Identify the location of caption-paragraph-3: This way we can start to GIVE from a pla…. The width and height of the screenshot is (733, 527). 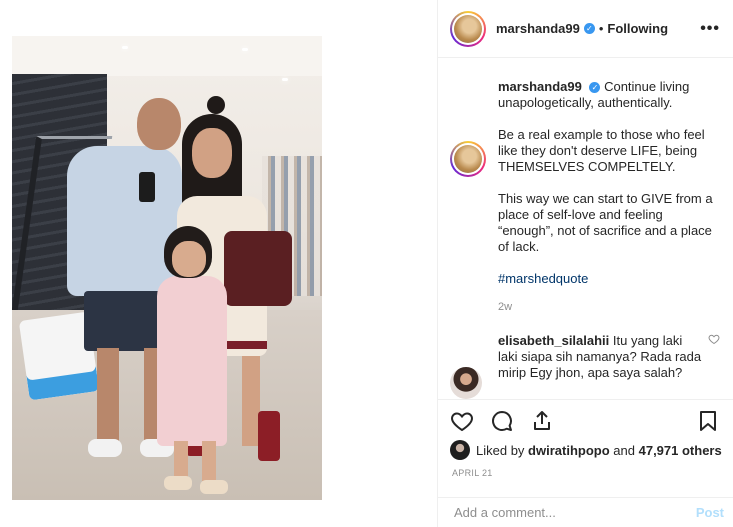
(605, 222).